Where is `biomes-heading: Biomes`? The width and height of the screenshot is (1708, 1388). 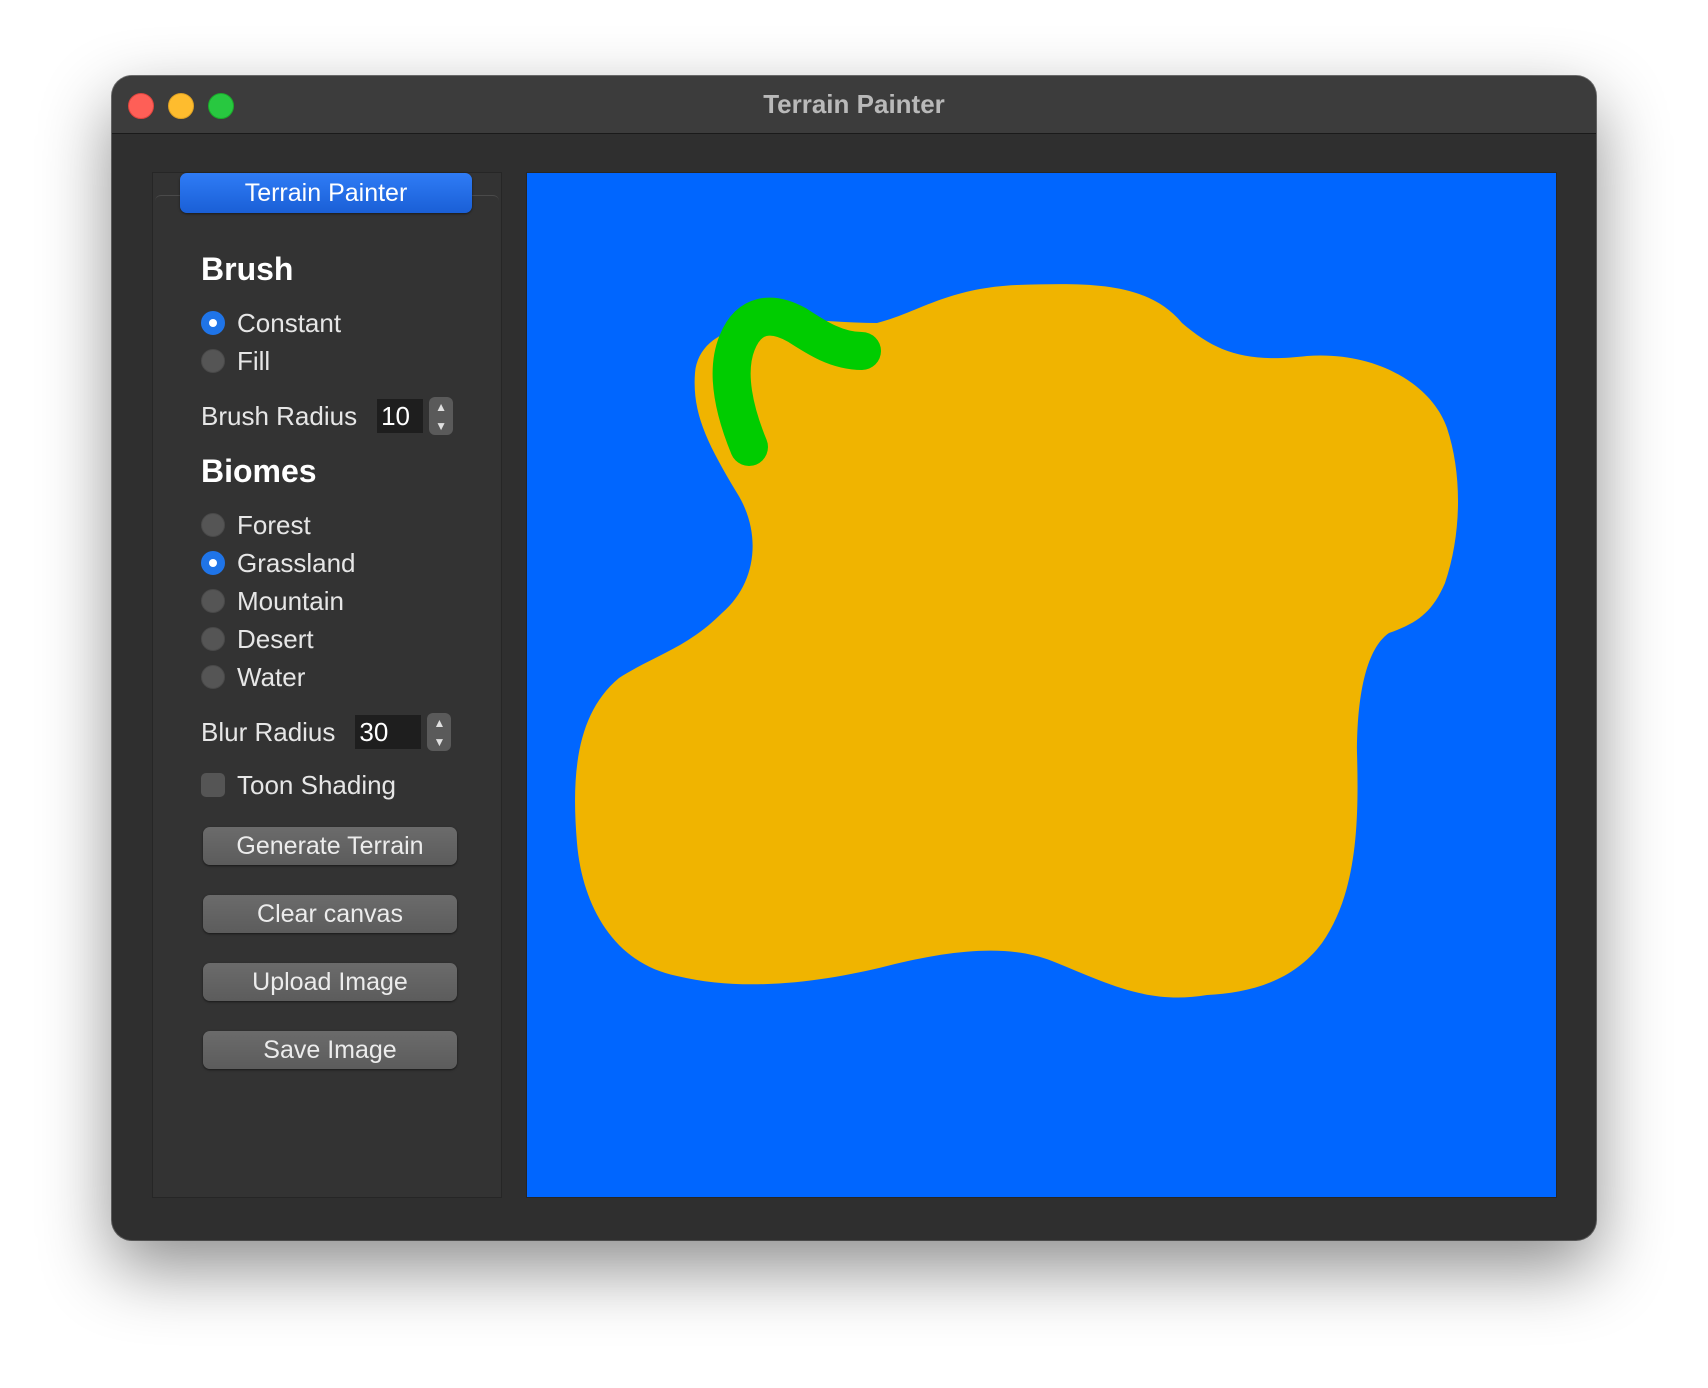
biomes-heading: Biomes is located at coordinates (259, 471).